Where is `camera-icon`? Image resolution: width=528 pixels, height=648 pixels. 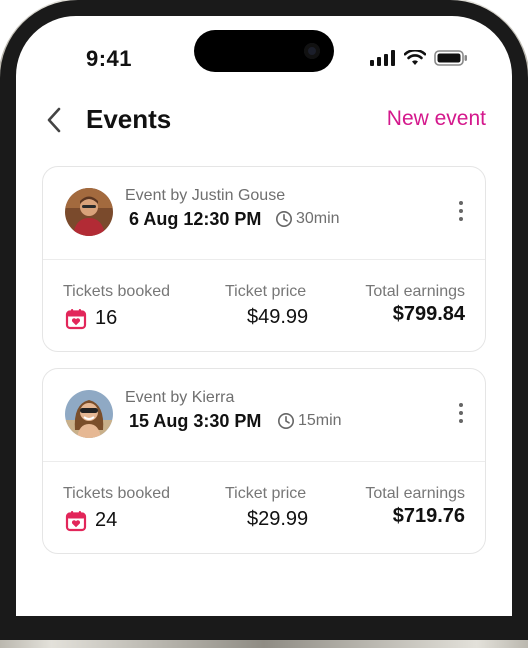
camera-icon is located at coordinates (312, 51).